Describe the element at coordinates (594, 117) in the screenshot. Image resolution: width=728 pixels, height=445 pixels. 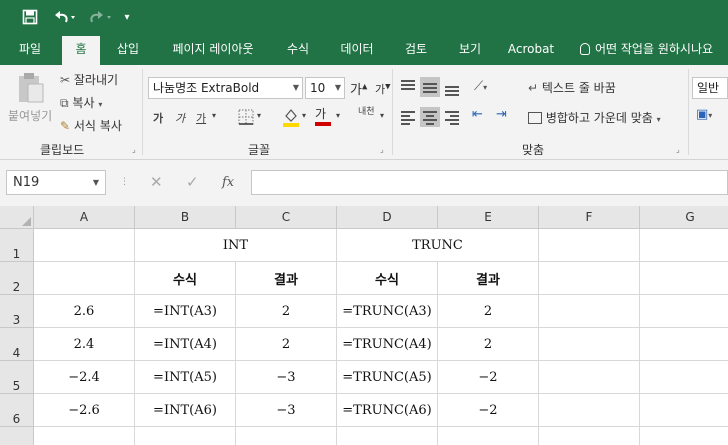
I see `merge-center-button: 병합하고 가운데 맞춤 ▾` at that location.